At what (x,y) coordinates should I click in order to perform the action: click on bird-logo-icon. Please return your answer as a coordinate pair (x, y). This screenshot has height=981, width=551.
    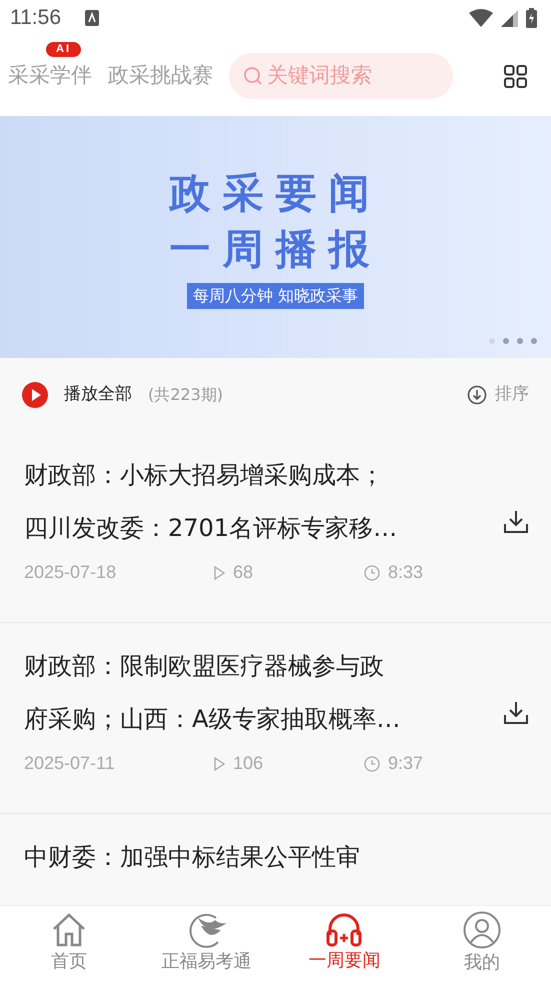
    Looking at the image, I should click on (207, 930).